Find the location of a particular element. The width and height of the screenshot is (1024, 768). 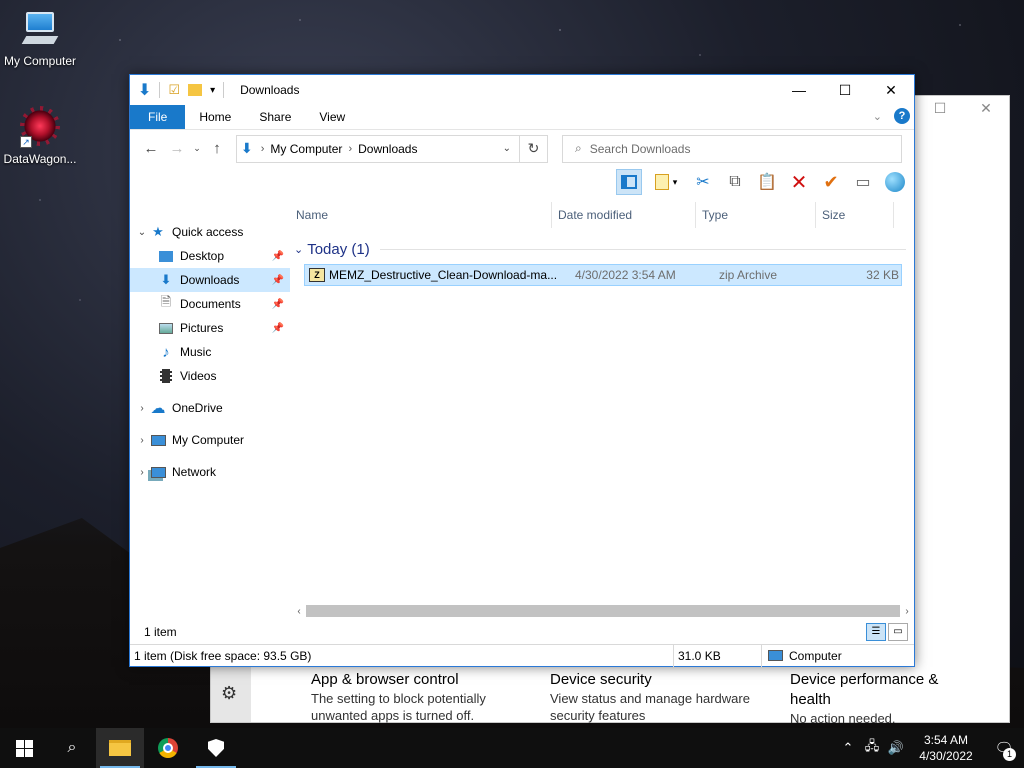

paste-icon: 📋 is located at coordinates (767, 182).